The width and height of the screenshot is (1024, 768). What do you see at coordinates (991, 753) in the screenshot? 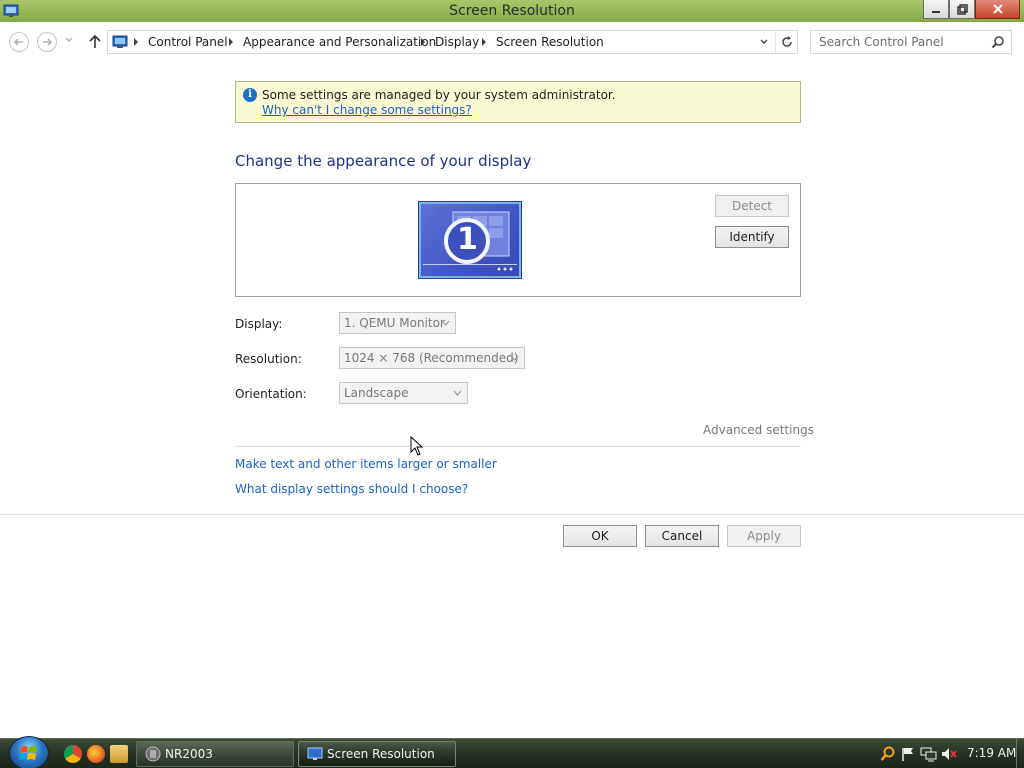
I see `taskbar-clock: 7:19 AM` at bounding box center [991, 753].